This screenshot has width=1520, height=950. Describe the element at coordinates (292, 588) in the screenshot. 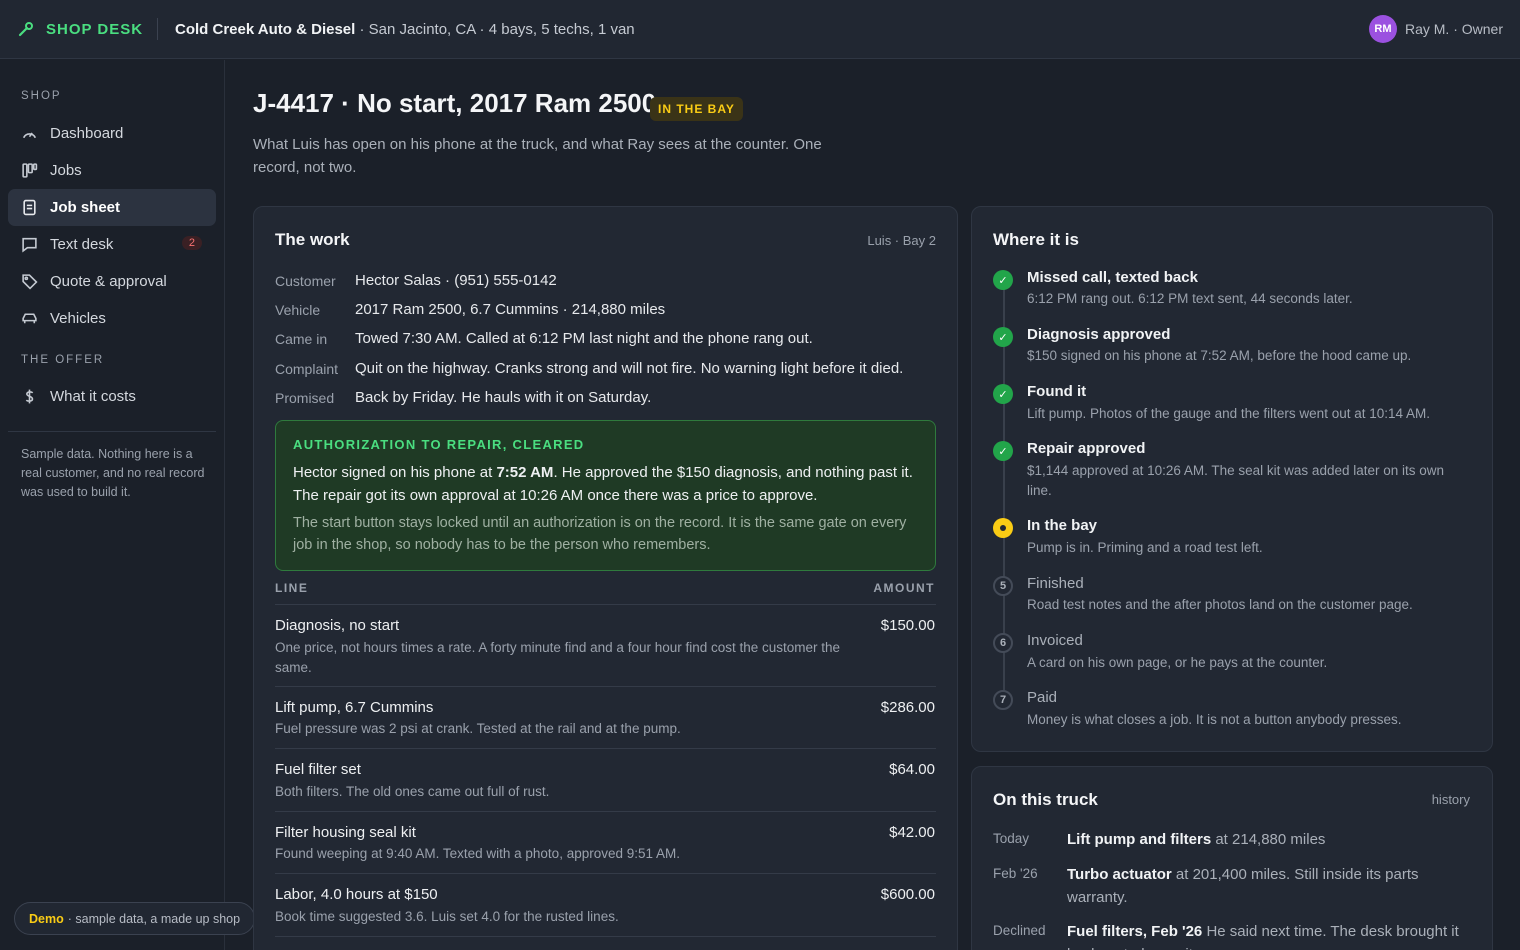

I see `column-header-line: LINE` at that location.